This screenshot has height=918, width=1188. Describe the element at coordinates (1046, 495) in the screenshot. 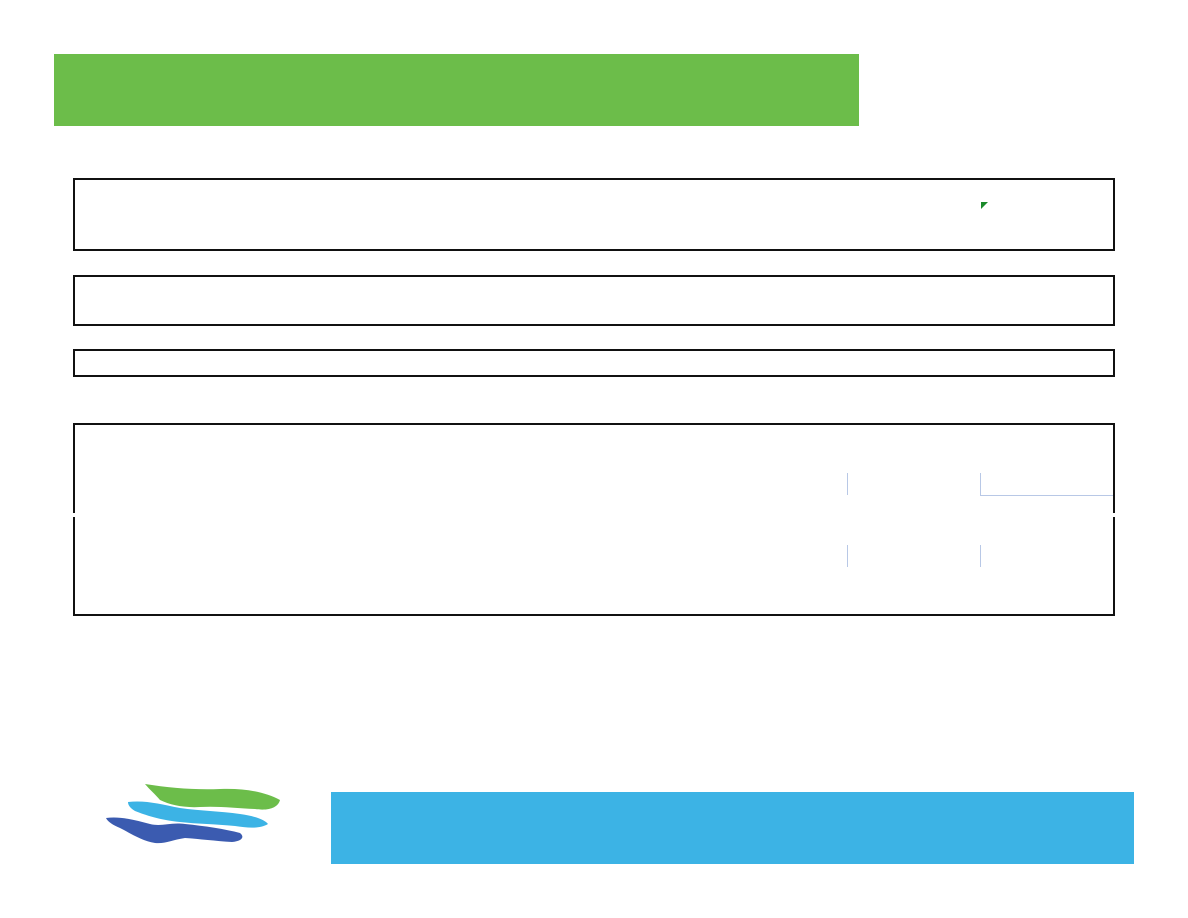

I see `table-row-rule` at that location.